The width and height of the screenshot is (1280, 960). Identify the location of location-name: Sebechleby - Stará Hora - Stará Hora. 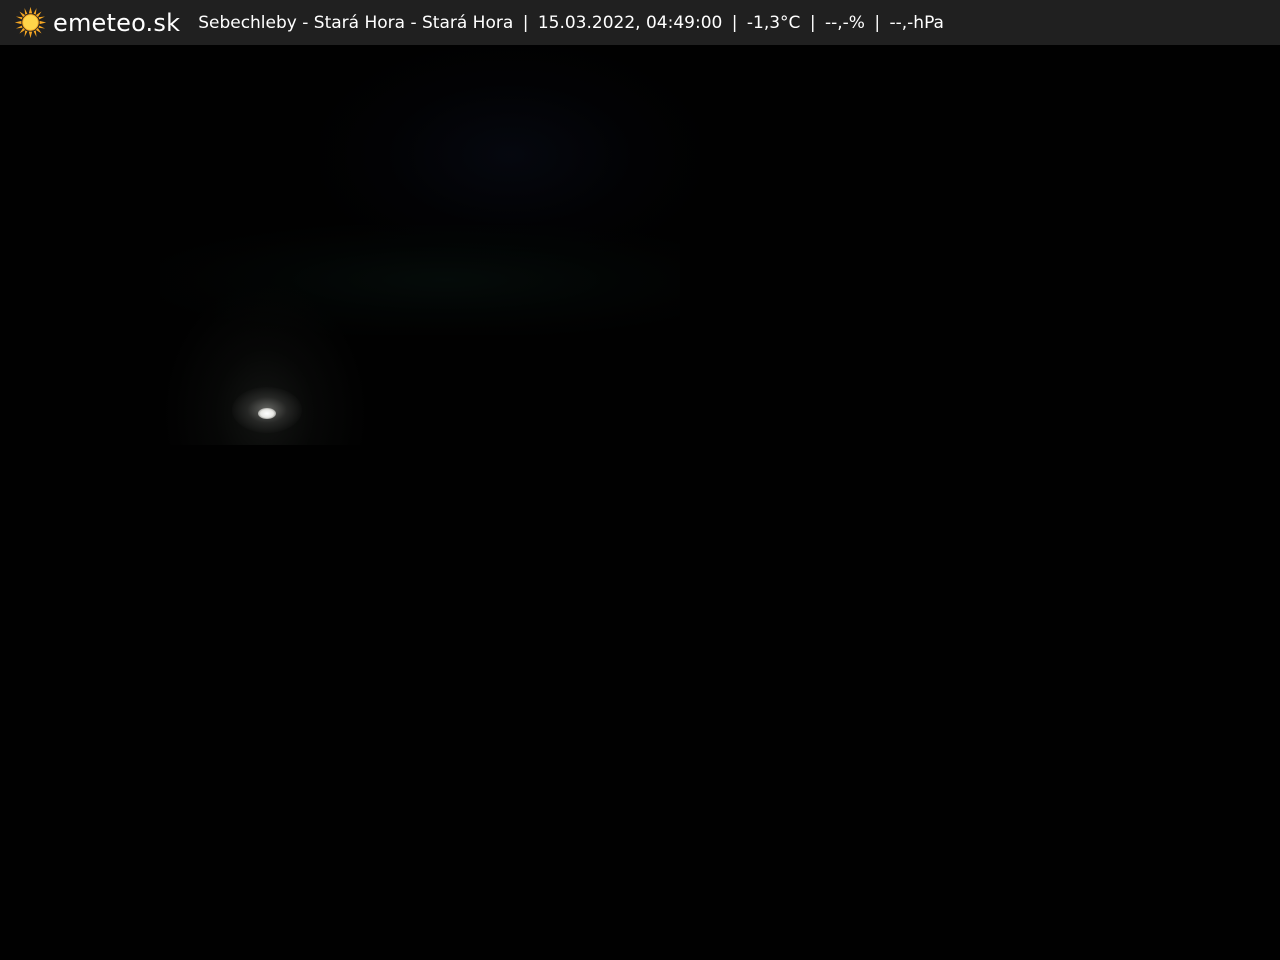
(356, 22).